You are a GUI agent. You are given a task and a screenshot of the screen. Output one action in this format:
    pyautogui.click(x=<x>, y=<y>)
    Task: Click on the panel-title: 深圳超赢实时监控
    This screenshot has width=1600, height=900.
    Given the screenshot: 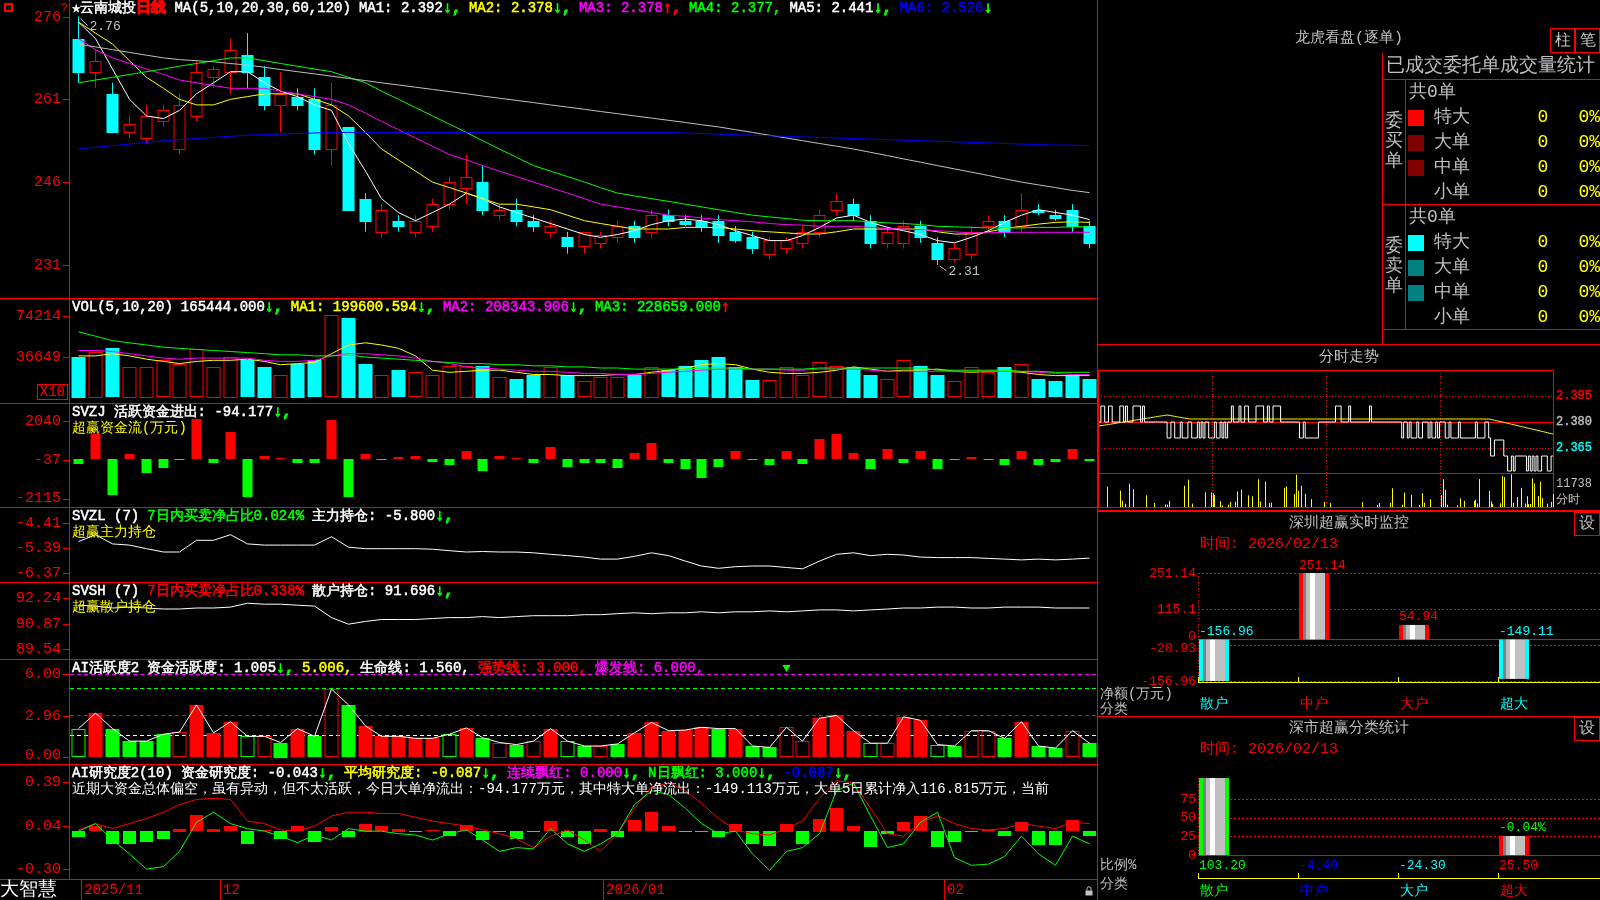 What is the action you would take?
    pyautogui.click(x=1349, y=524)
    